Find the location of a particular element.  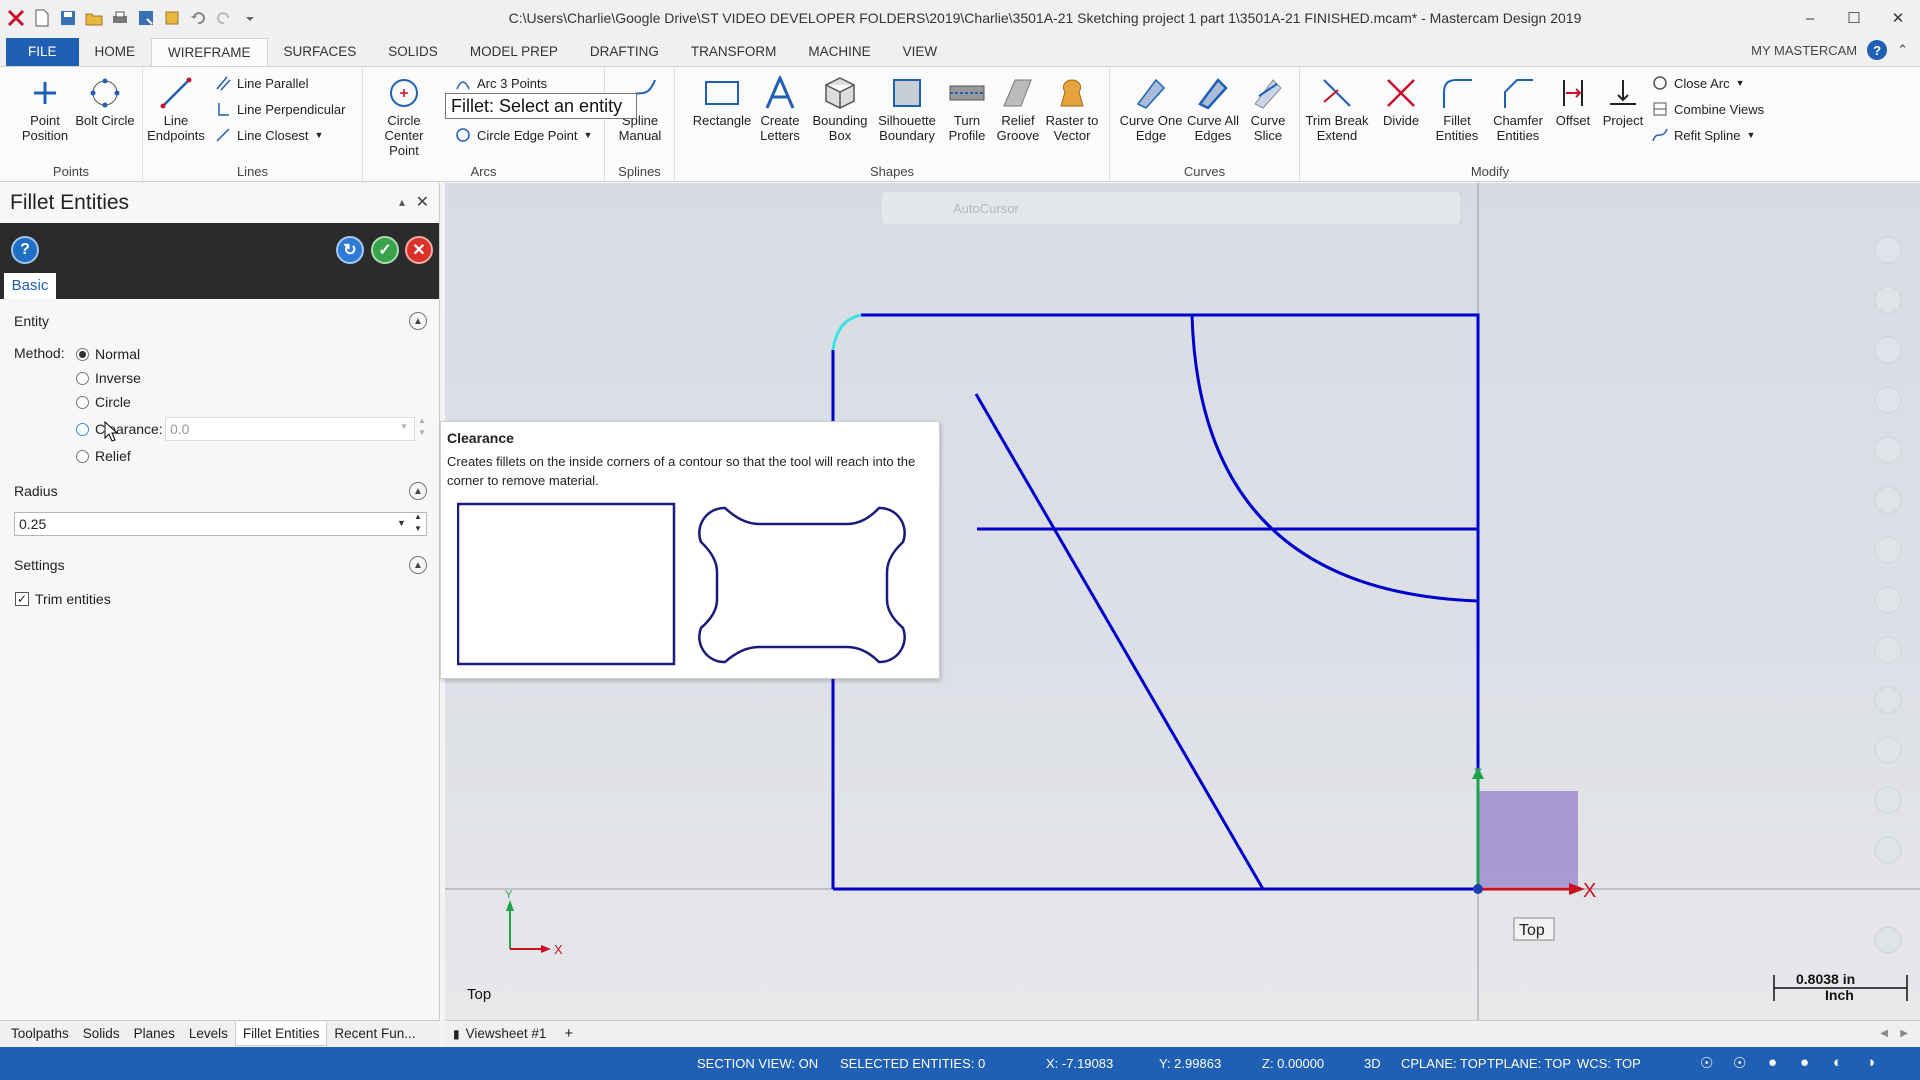

tplane-status: TPLANE: TOP is located at coordinates (1529, 1063).